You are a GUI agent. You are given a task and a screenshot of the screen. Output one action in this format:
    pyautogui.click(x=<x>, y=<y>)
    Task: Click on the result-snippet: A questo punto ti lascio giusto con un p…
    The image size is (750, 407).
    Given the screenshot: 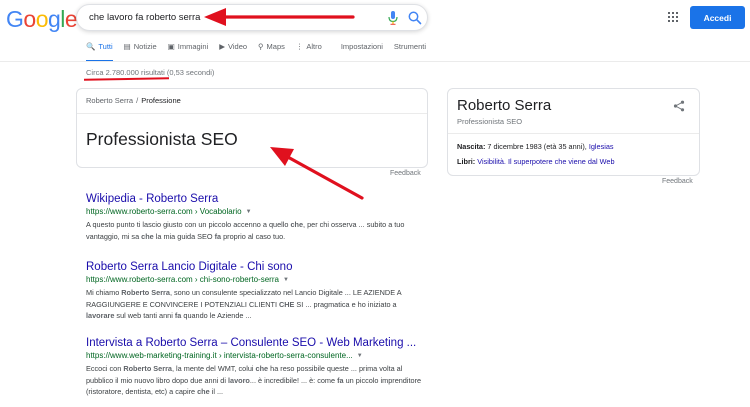 What is the action you would take?
    pyautogui.click(x=245, y=230)
    